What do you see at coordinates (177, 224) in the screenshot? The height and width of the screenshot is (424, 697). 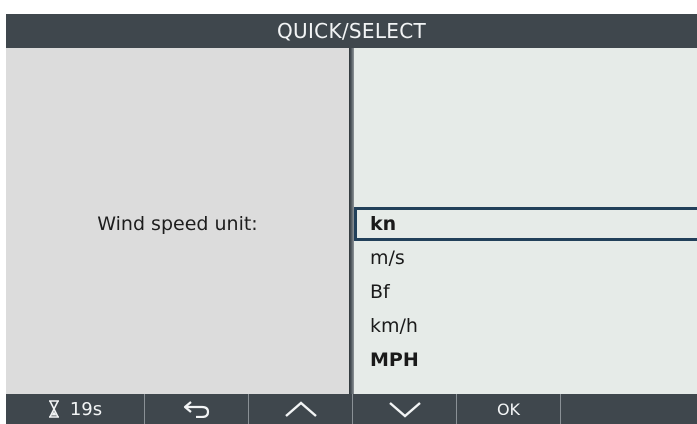 I see `setting-label: Wind speed unit:` at bounding box center [177, 224].